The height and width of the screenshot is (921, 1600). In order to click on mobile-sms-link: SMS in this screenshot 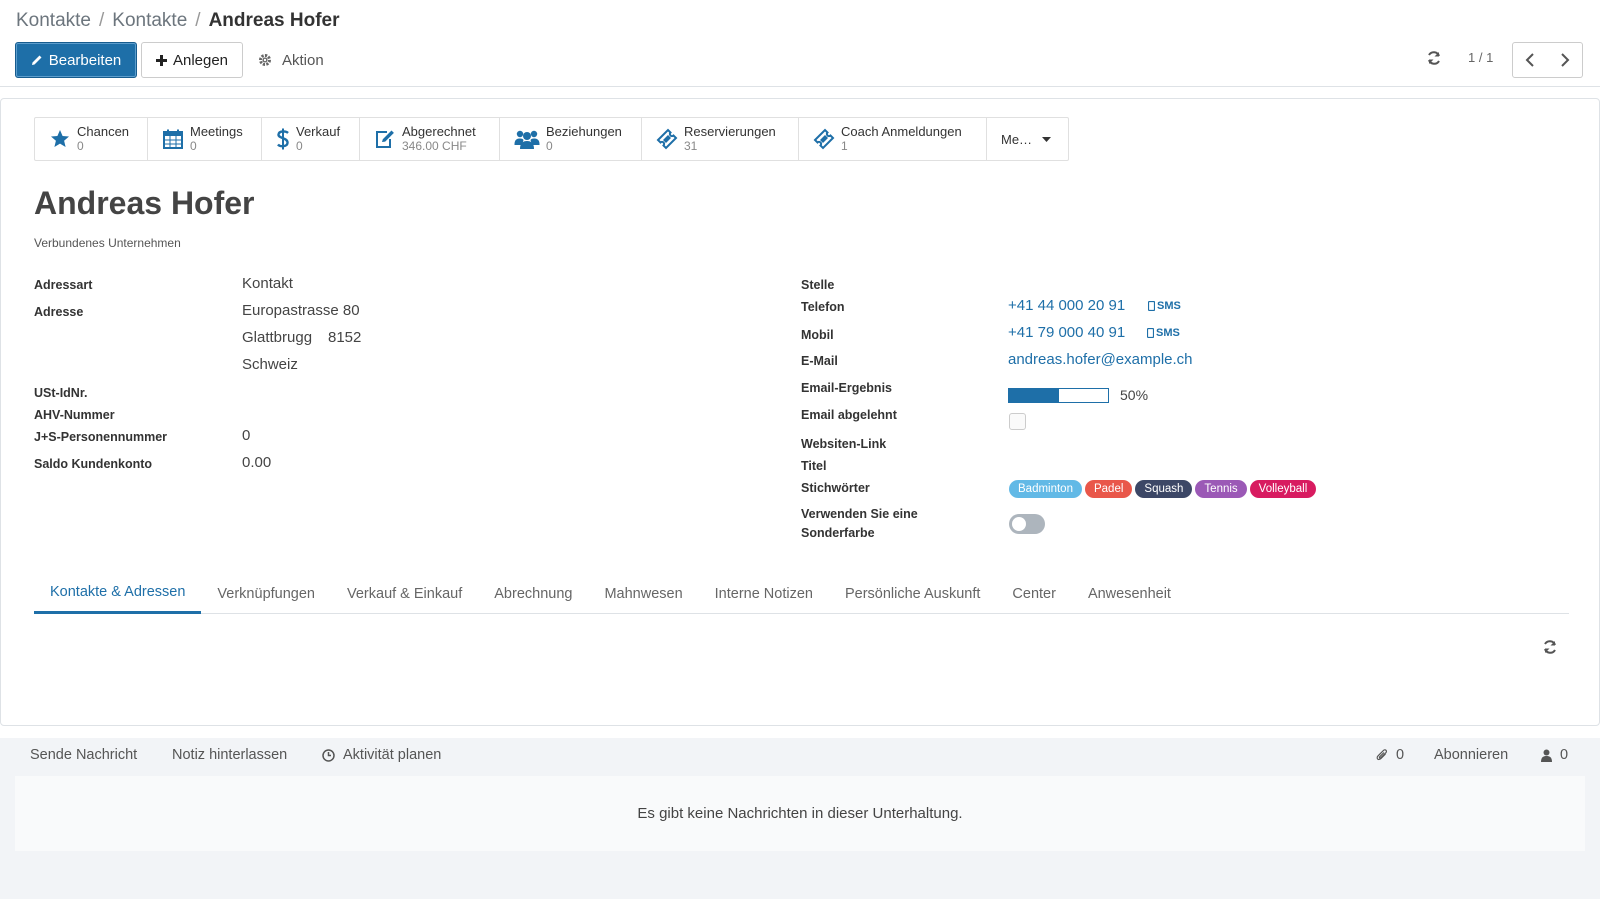, I will do `click(1163, 333)`.